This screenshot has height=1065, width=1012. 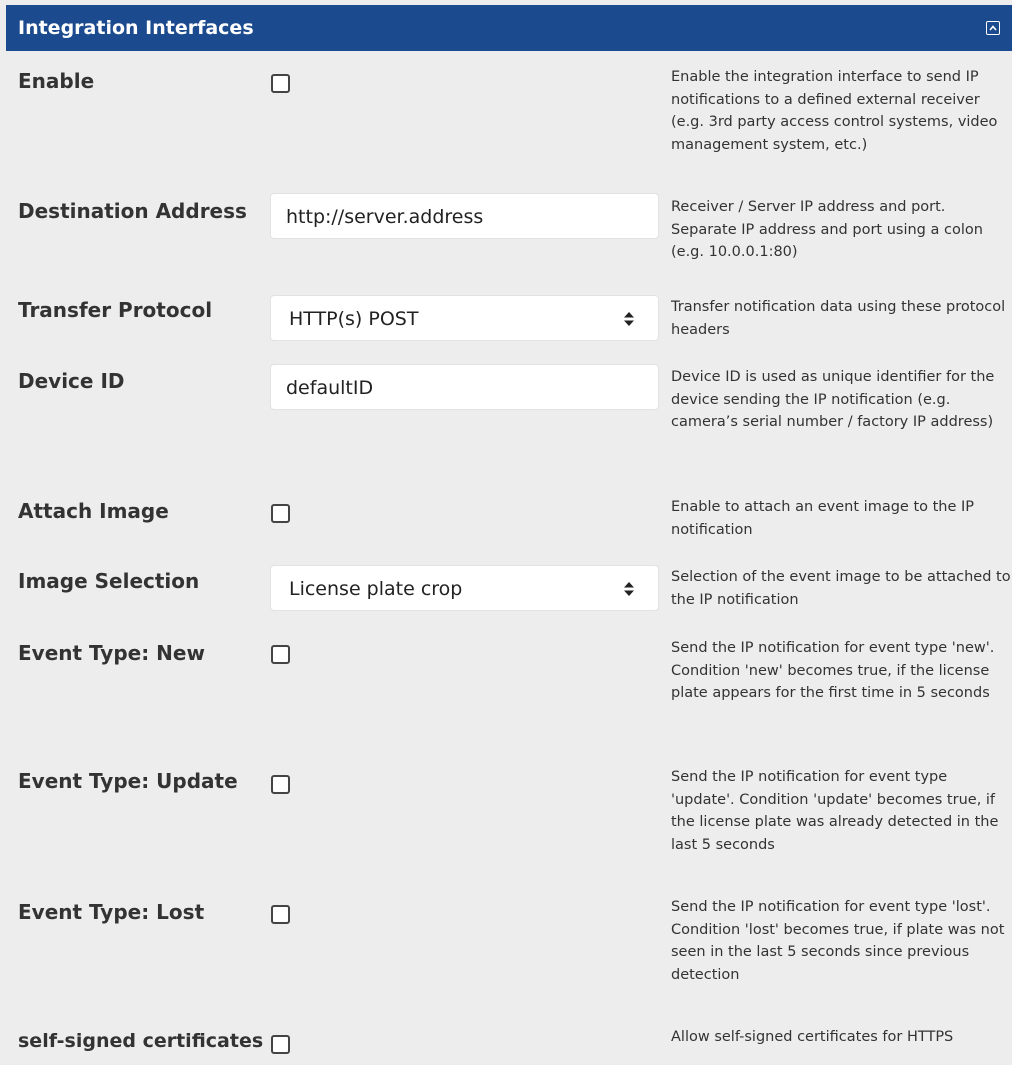 I want to click on event-type-lost-checkbox, so click(x=280, y=914).